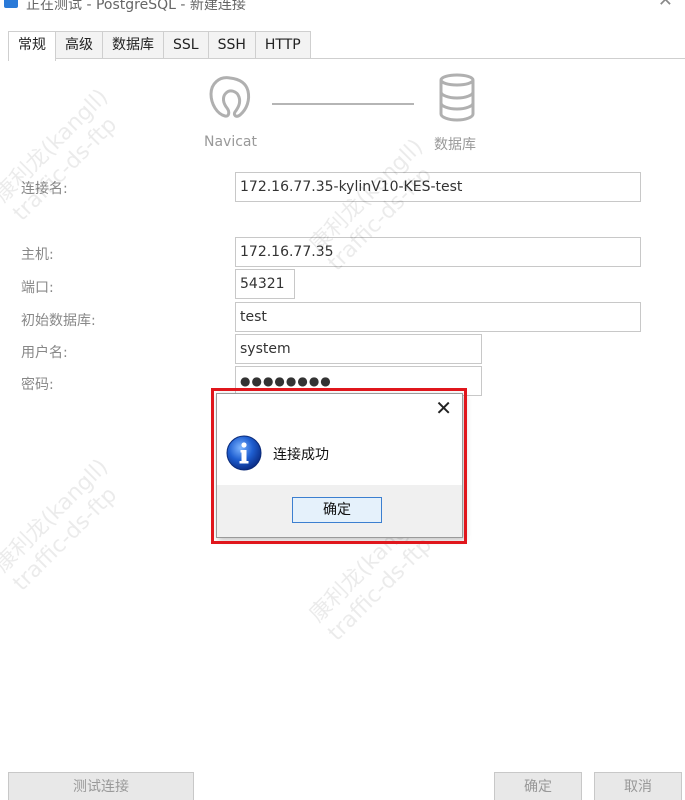 This screenshot has width=685, height=800. Describe the element at coordinates (282, 45) in the screenshot. I see `tab-http: HTTP` at that location.